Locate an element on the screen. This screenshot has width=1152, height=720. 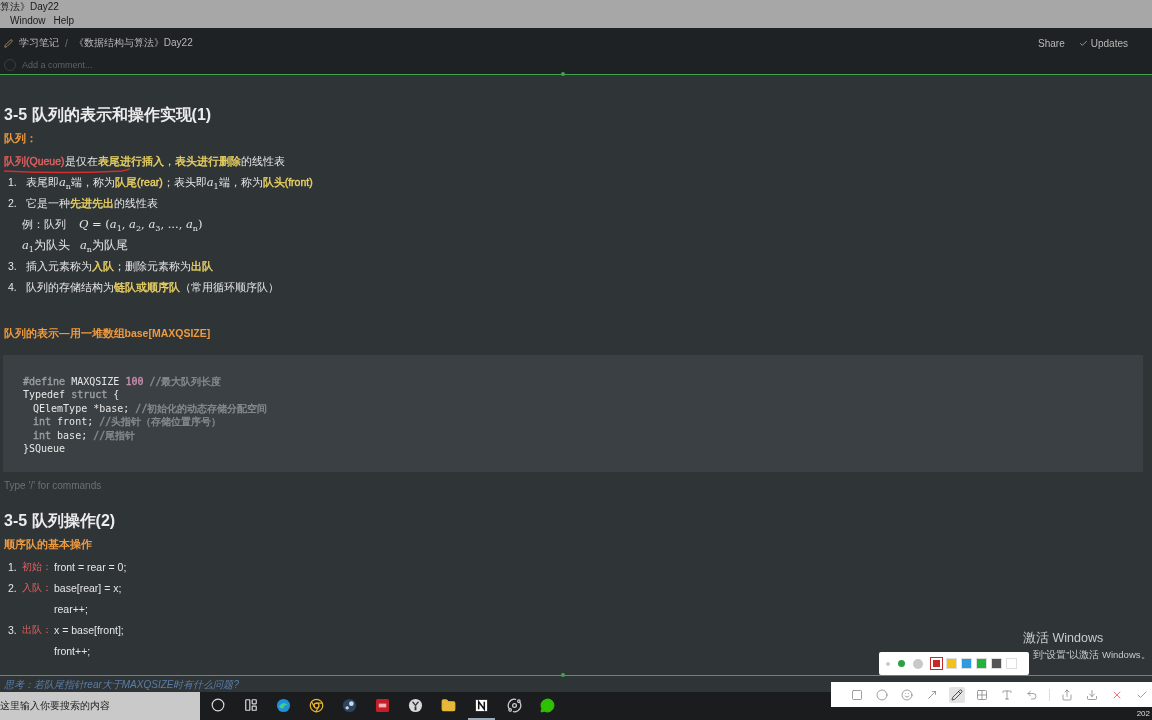
section-heading: 3-5 队列操作(2) is located at coordinates (60, 520).